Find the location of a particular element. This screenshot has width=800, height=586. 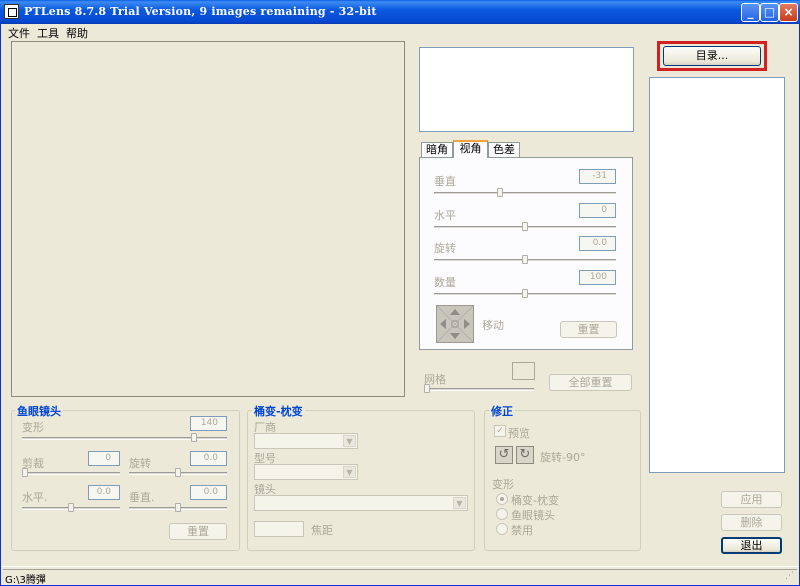

status-path: G:\3腾彈 is located at coordinates (25, 580).